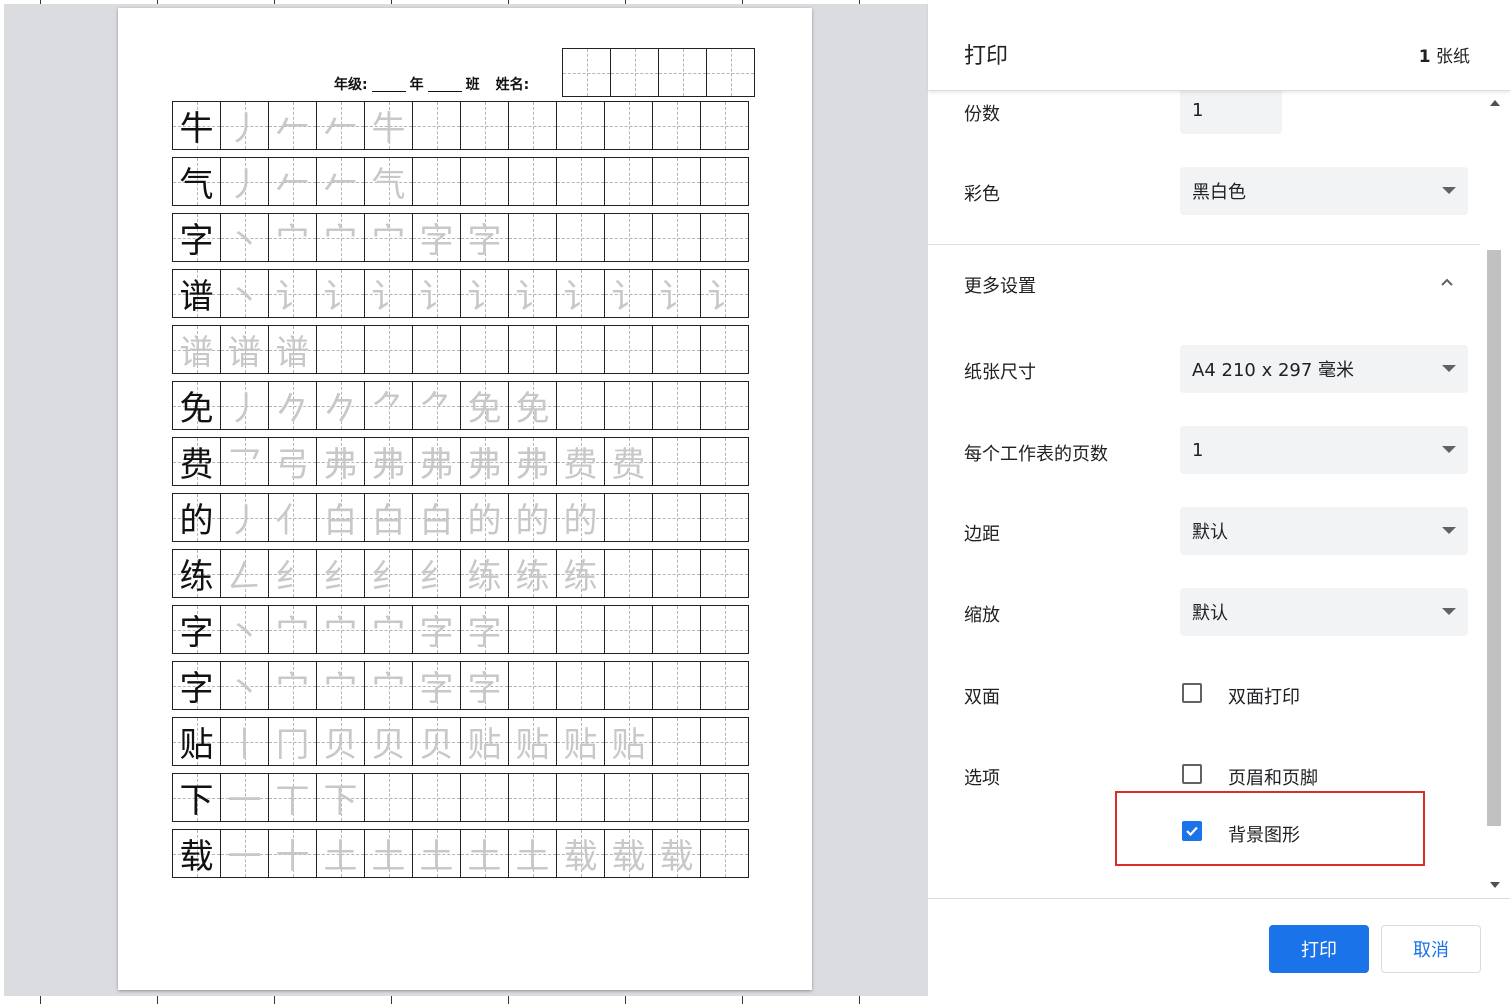 The width and height of the screenshot is (1510, 1005). I want to click on model-character: 贴, so click(196, 745).